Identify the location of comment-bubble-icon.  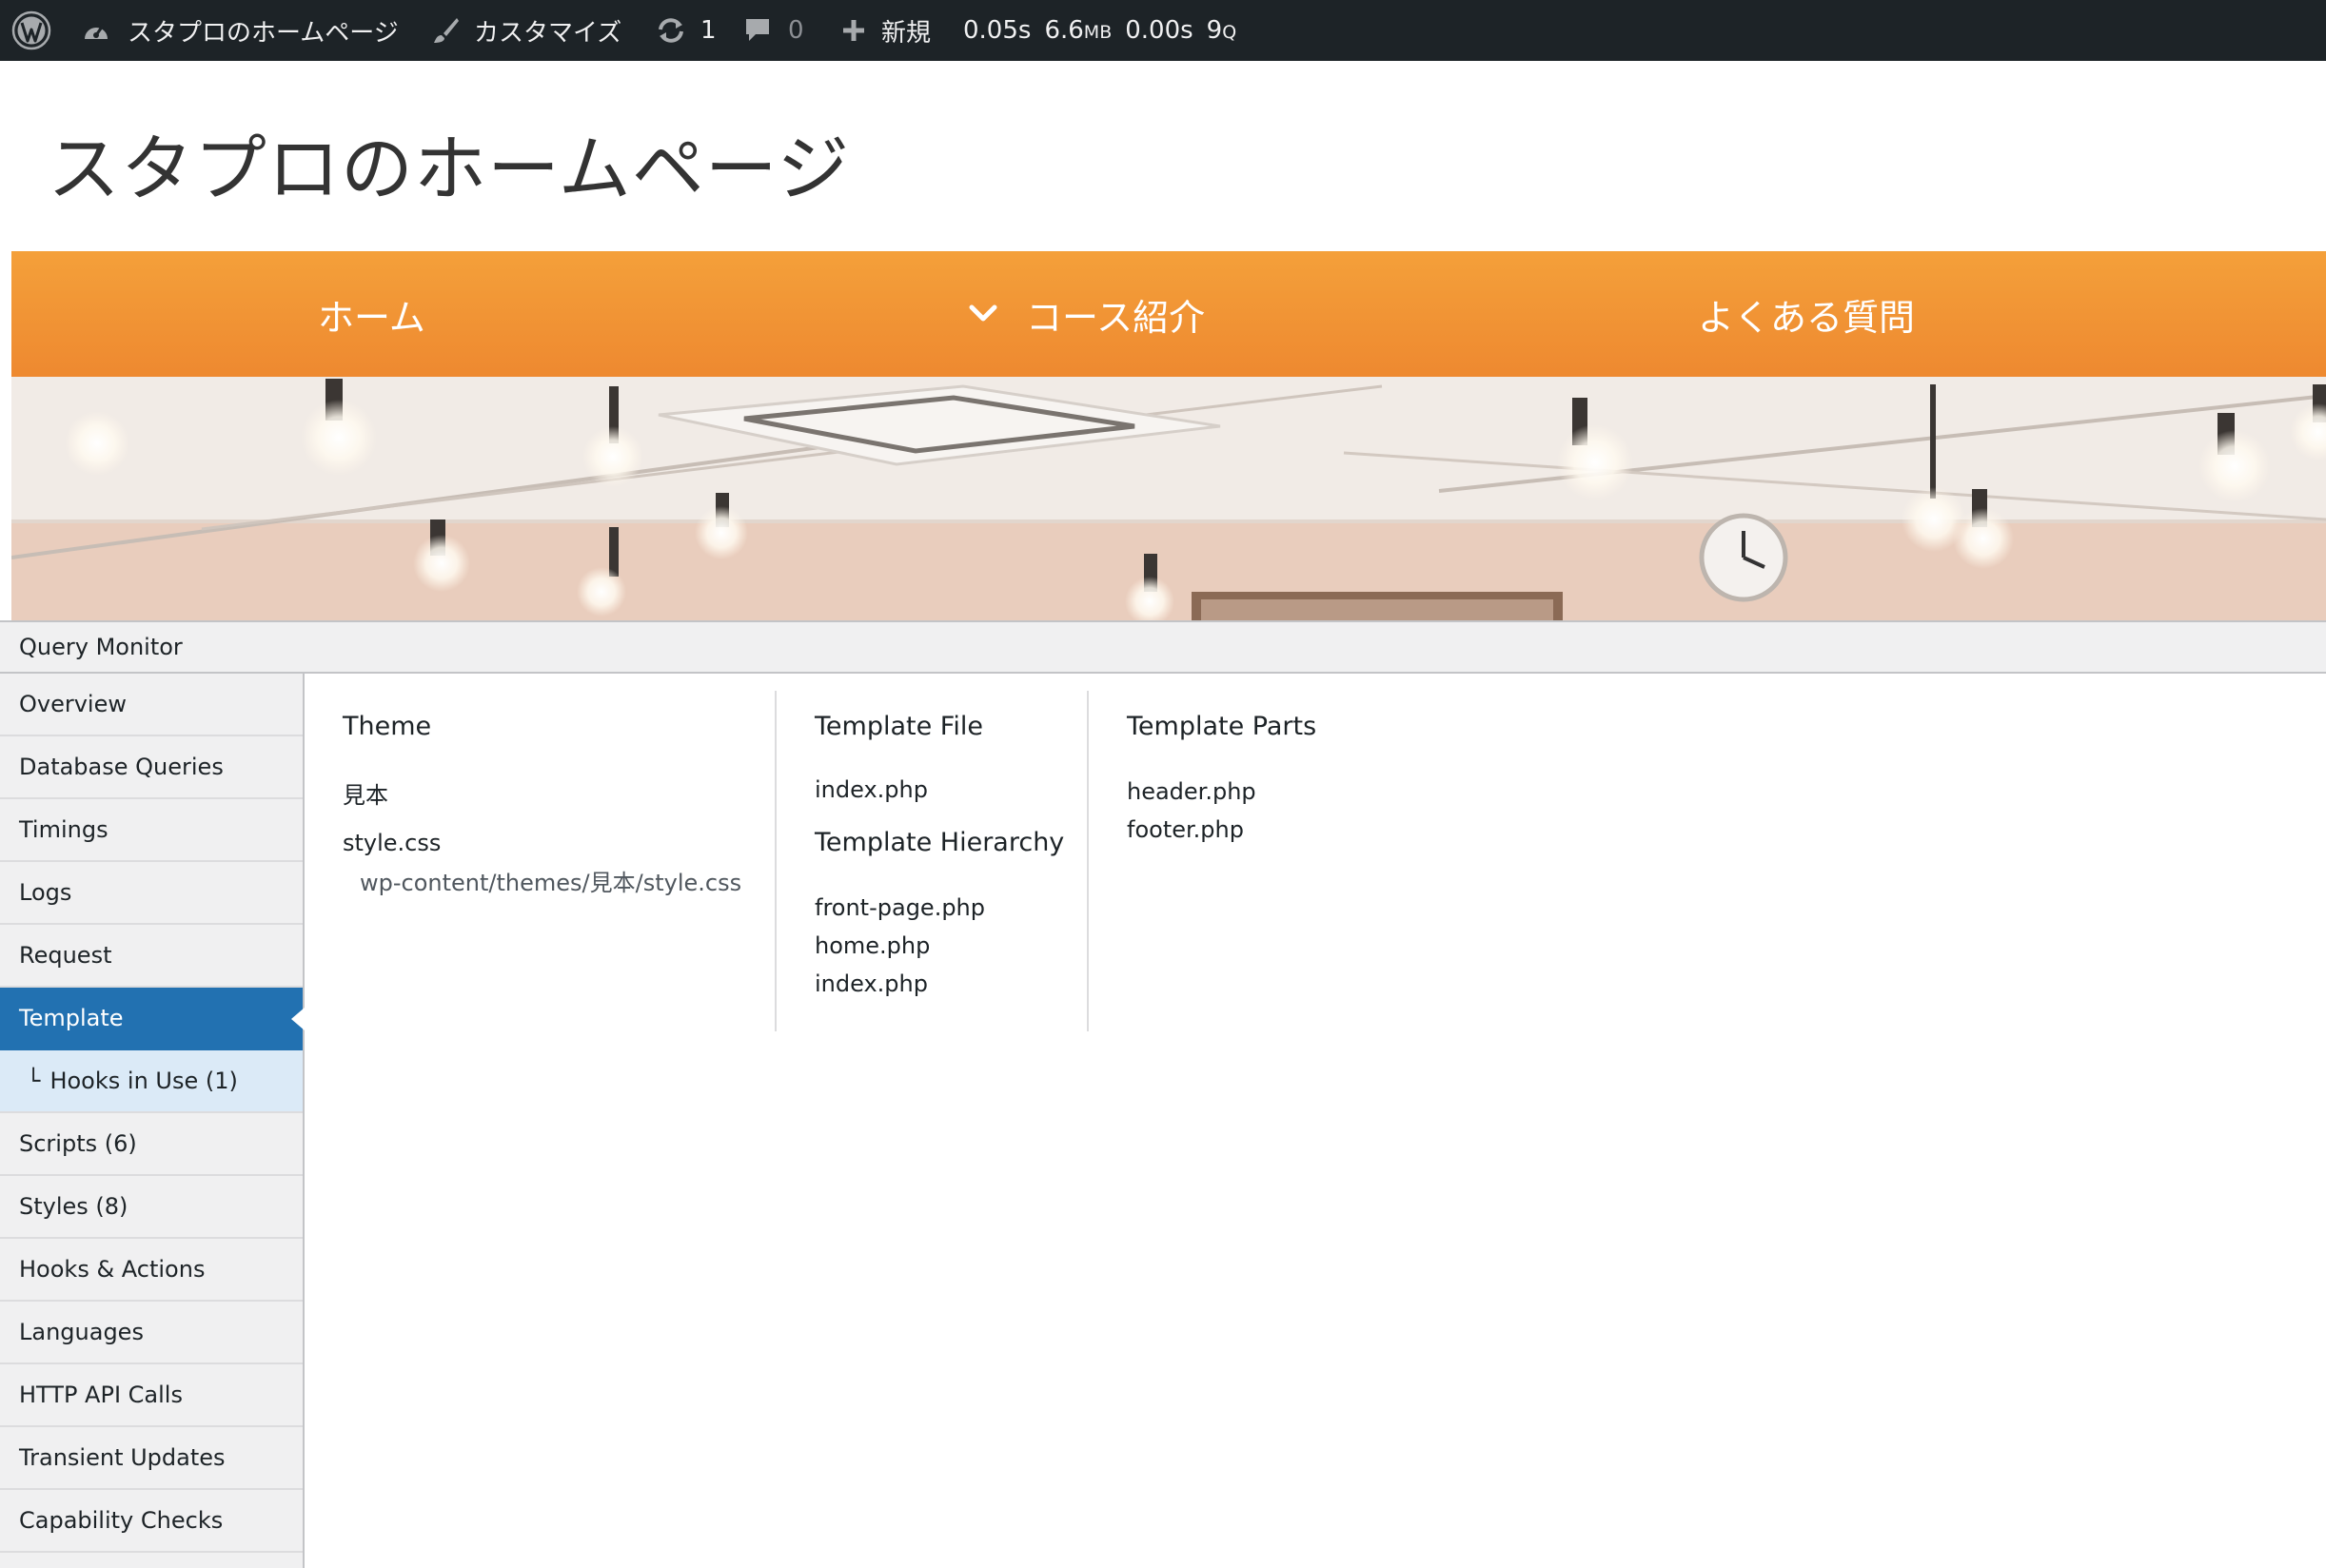
(758, 31).